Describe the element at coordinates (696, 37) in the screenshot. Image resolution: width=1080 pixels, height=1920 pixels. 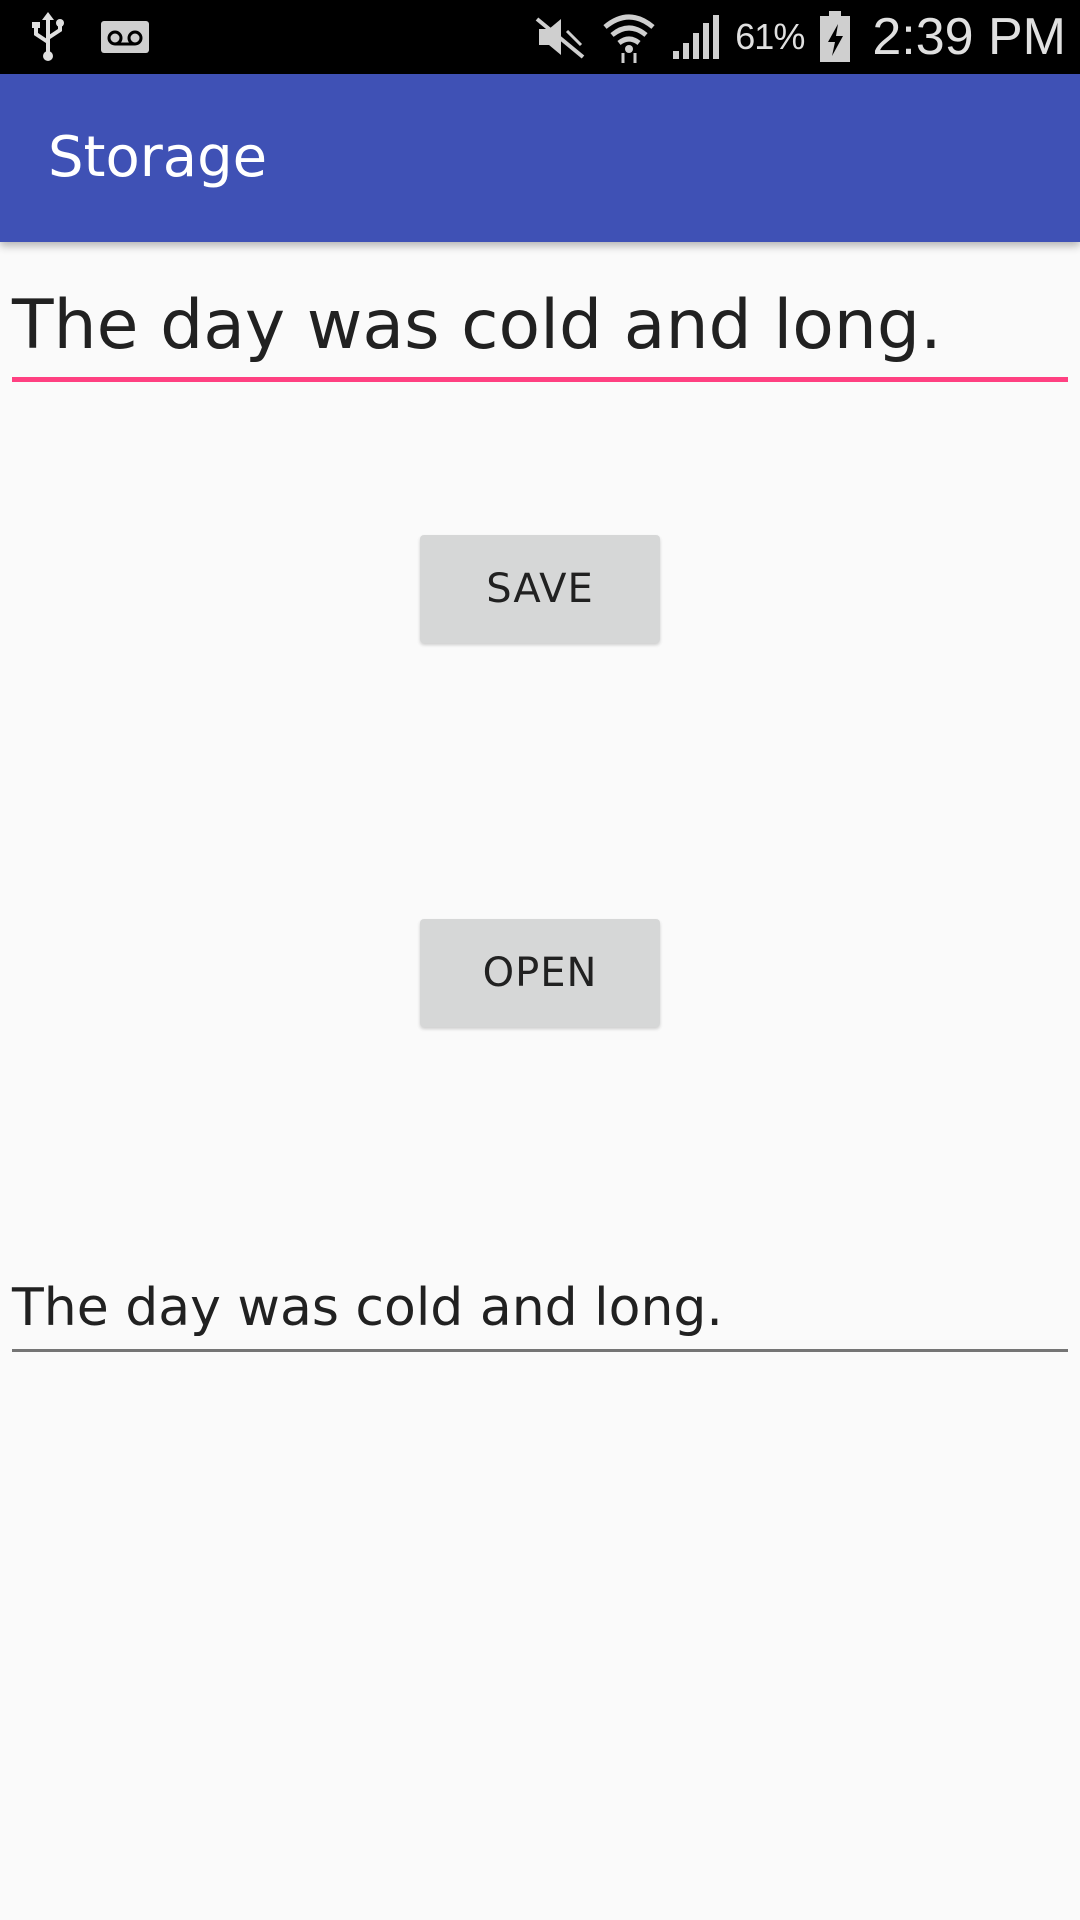
I see `signal-icon` at that location.